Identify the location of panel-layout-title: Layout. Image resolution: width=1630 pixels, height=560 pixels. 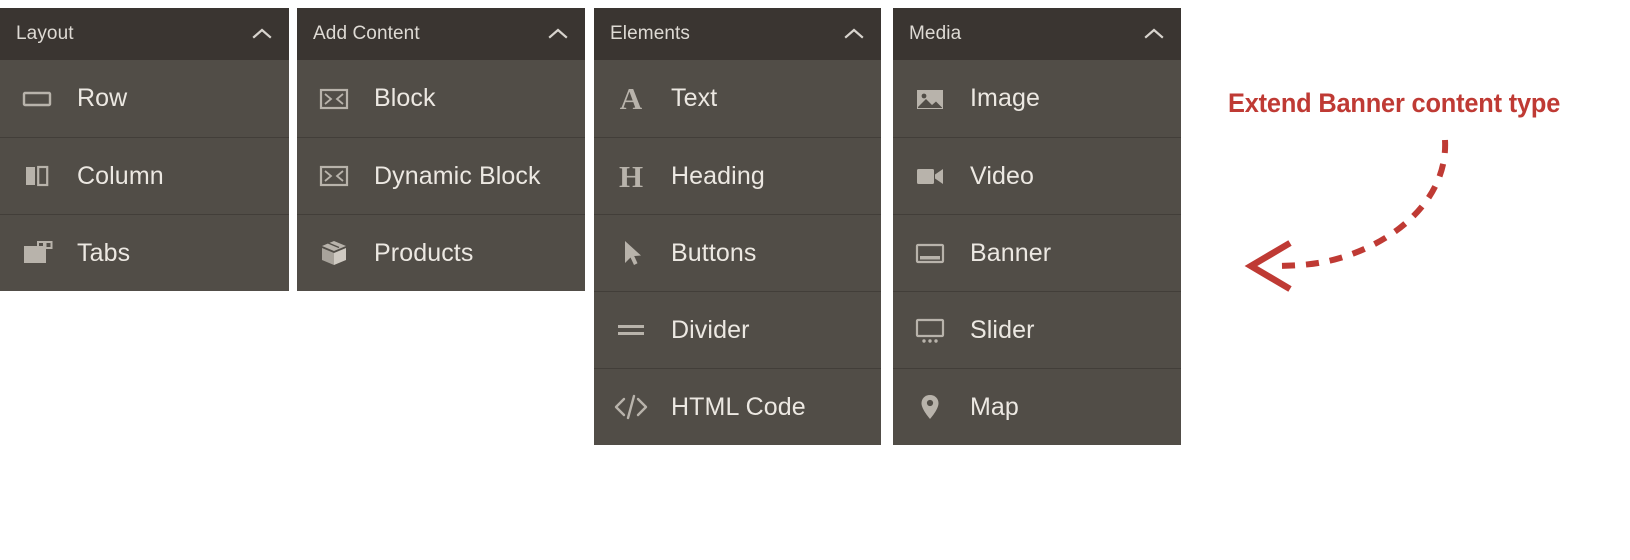
(45, 33).